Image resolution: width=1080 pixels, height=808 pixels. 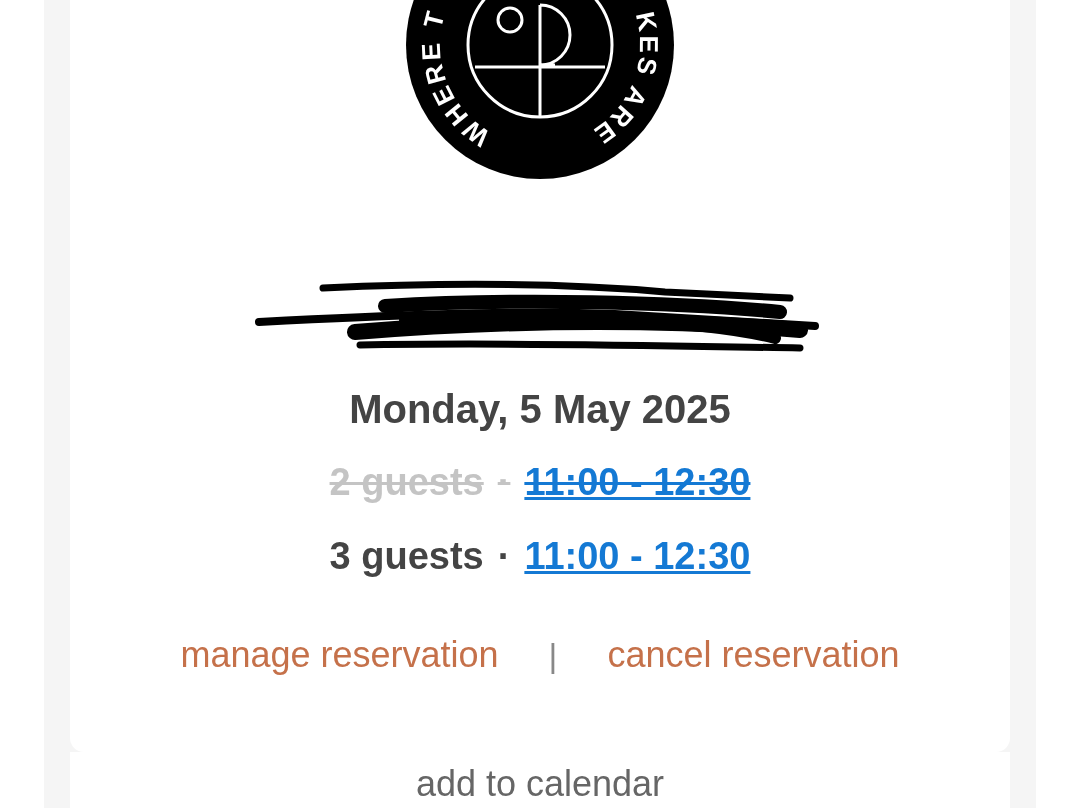 I want to click on guest-count: 3 guests, so click(x=406, y=556).